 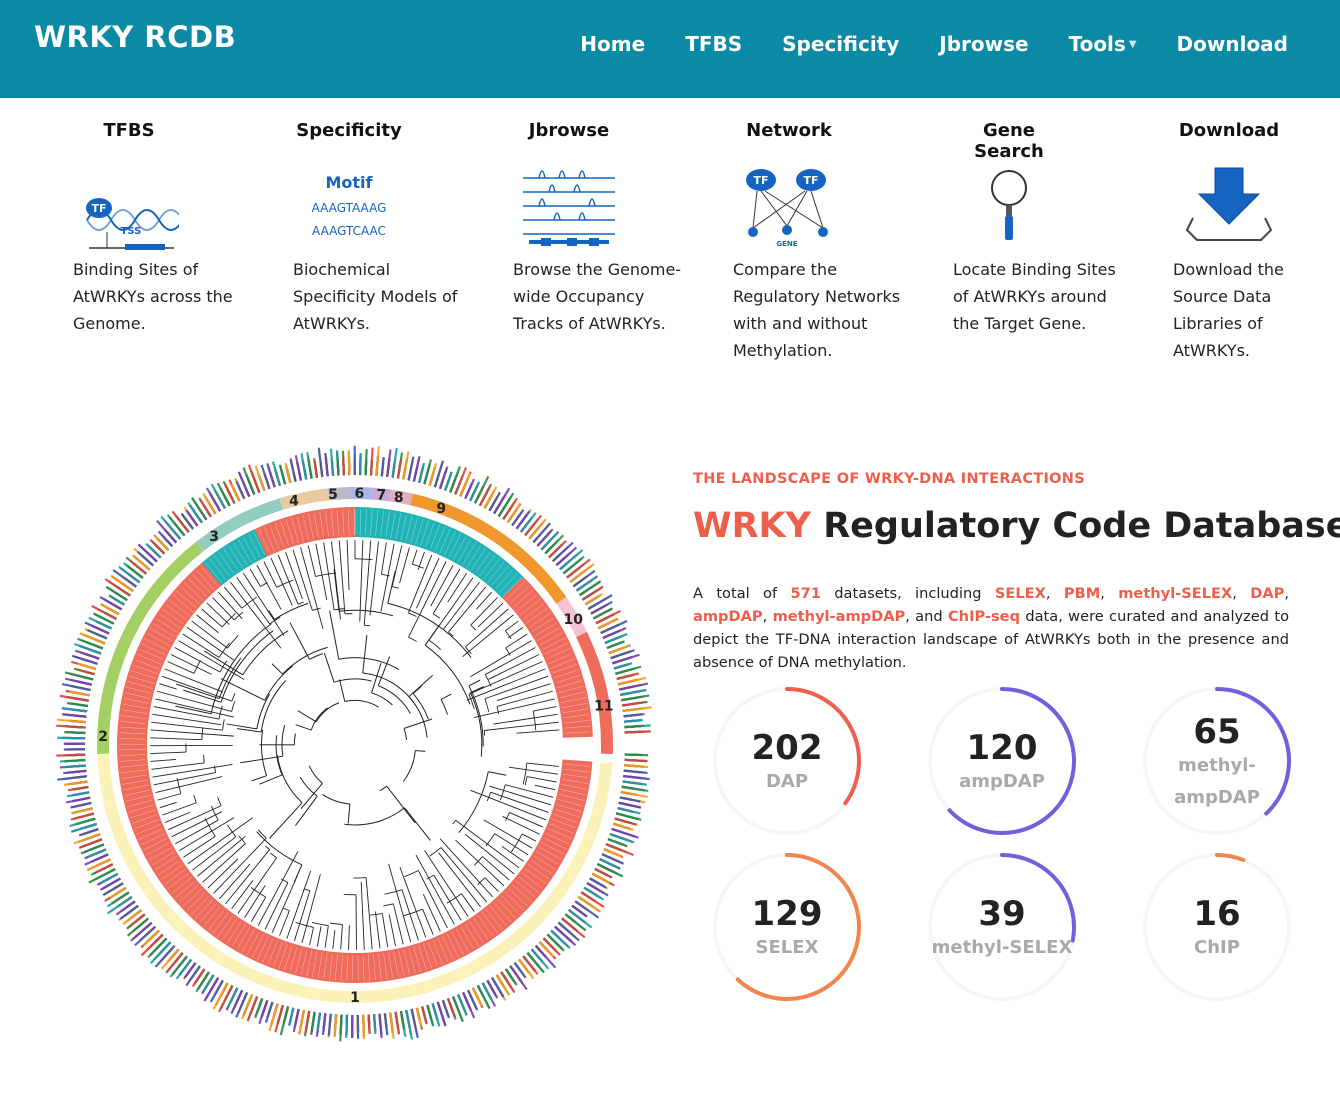 What do you see at coordinates (983, 44) in the screenshot?
I see `nav-jbrowse: Jbrowse` at bounding box center [983, 44].